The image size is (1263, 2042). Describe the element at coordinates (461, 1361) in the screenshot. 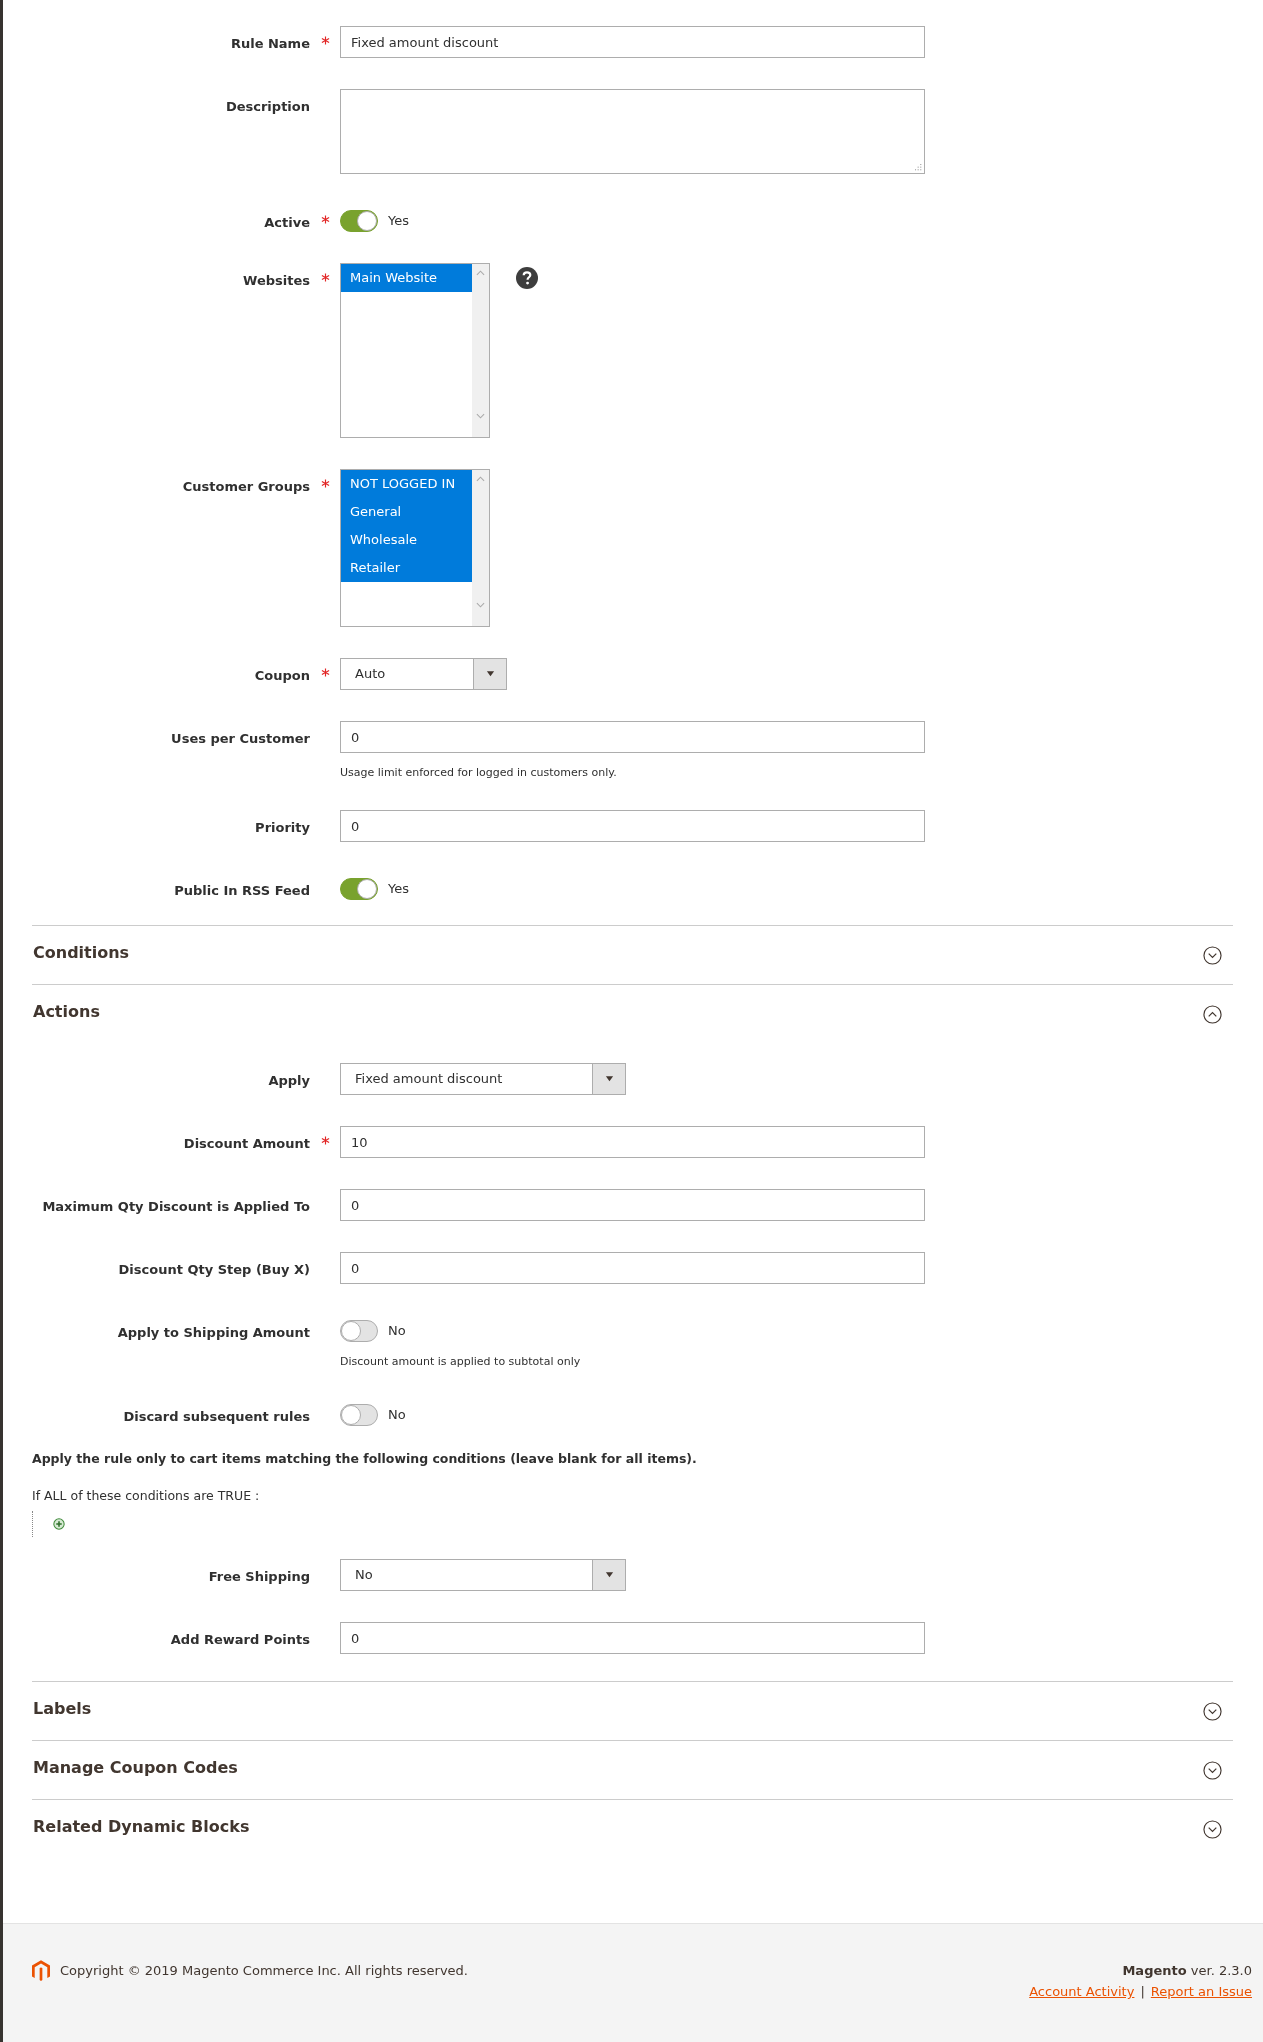

I see `field-note: Discount amount is applied to subtotal only` at that location.